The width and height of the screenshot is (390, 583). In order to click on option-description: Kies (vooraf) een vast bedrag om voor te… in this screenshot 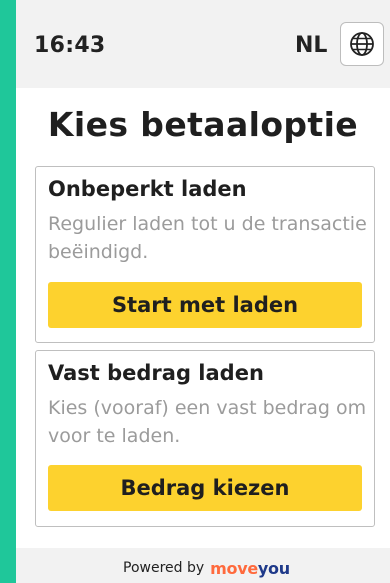, I will do `click(207, 422)`.